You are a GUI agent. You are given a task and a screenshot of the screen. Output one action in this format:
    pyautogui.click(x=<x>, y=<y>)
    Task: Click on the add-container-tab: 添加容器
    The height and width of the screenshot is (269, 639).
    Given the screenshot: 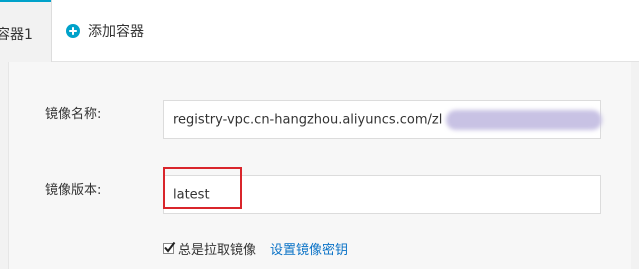 What is the action you would take?
    pyautogui.click(x=105, y=31)
    